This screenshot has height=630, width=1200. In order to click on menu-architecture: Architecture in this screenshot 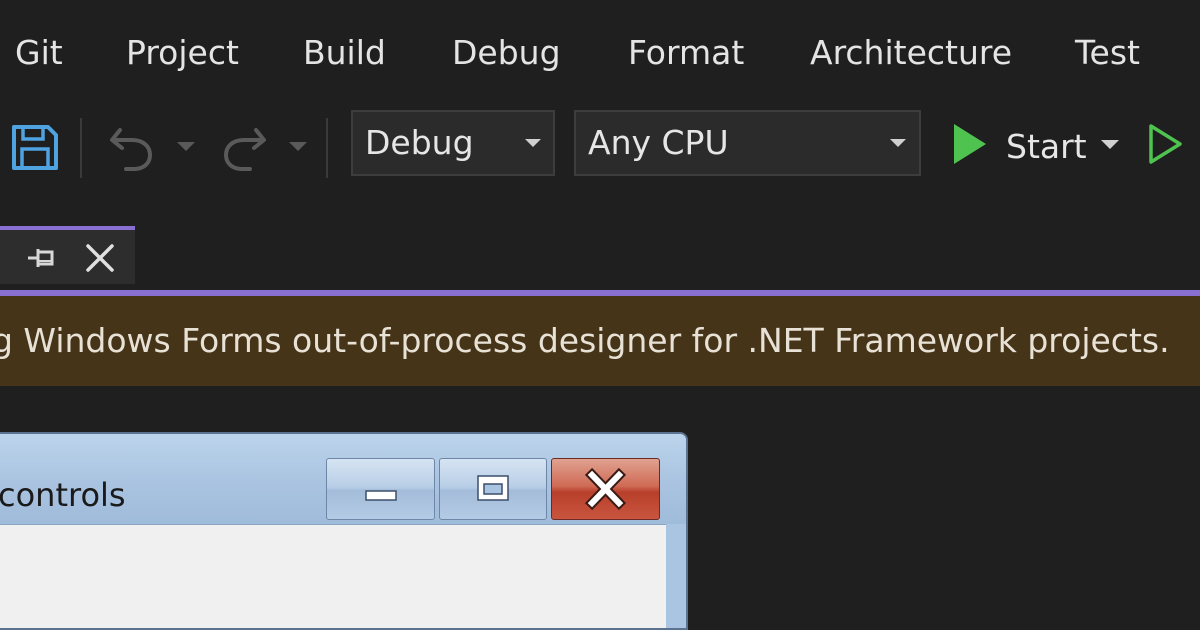, I will do `click(911, 53)`.